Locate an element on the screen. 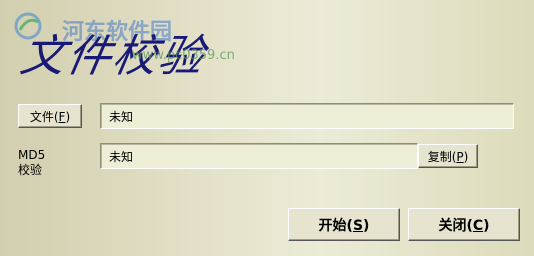 This screenshot has width=534, height=256. md5-value-field: 未知 is located at coordinates (259, 156).